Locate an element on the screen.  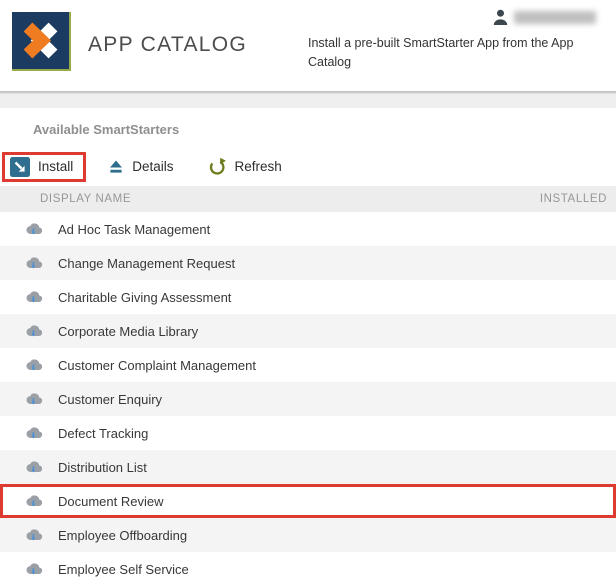
gray-strip is located at coordinates (308, 101).